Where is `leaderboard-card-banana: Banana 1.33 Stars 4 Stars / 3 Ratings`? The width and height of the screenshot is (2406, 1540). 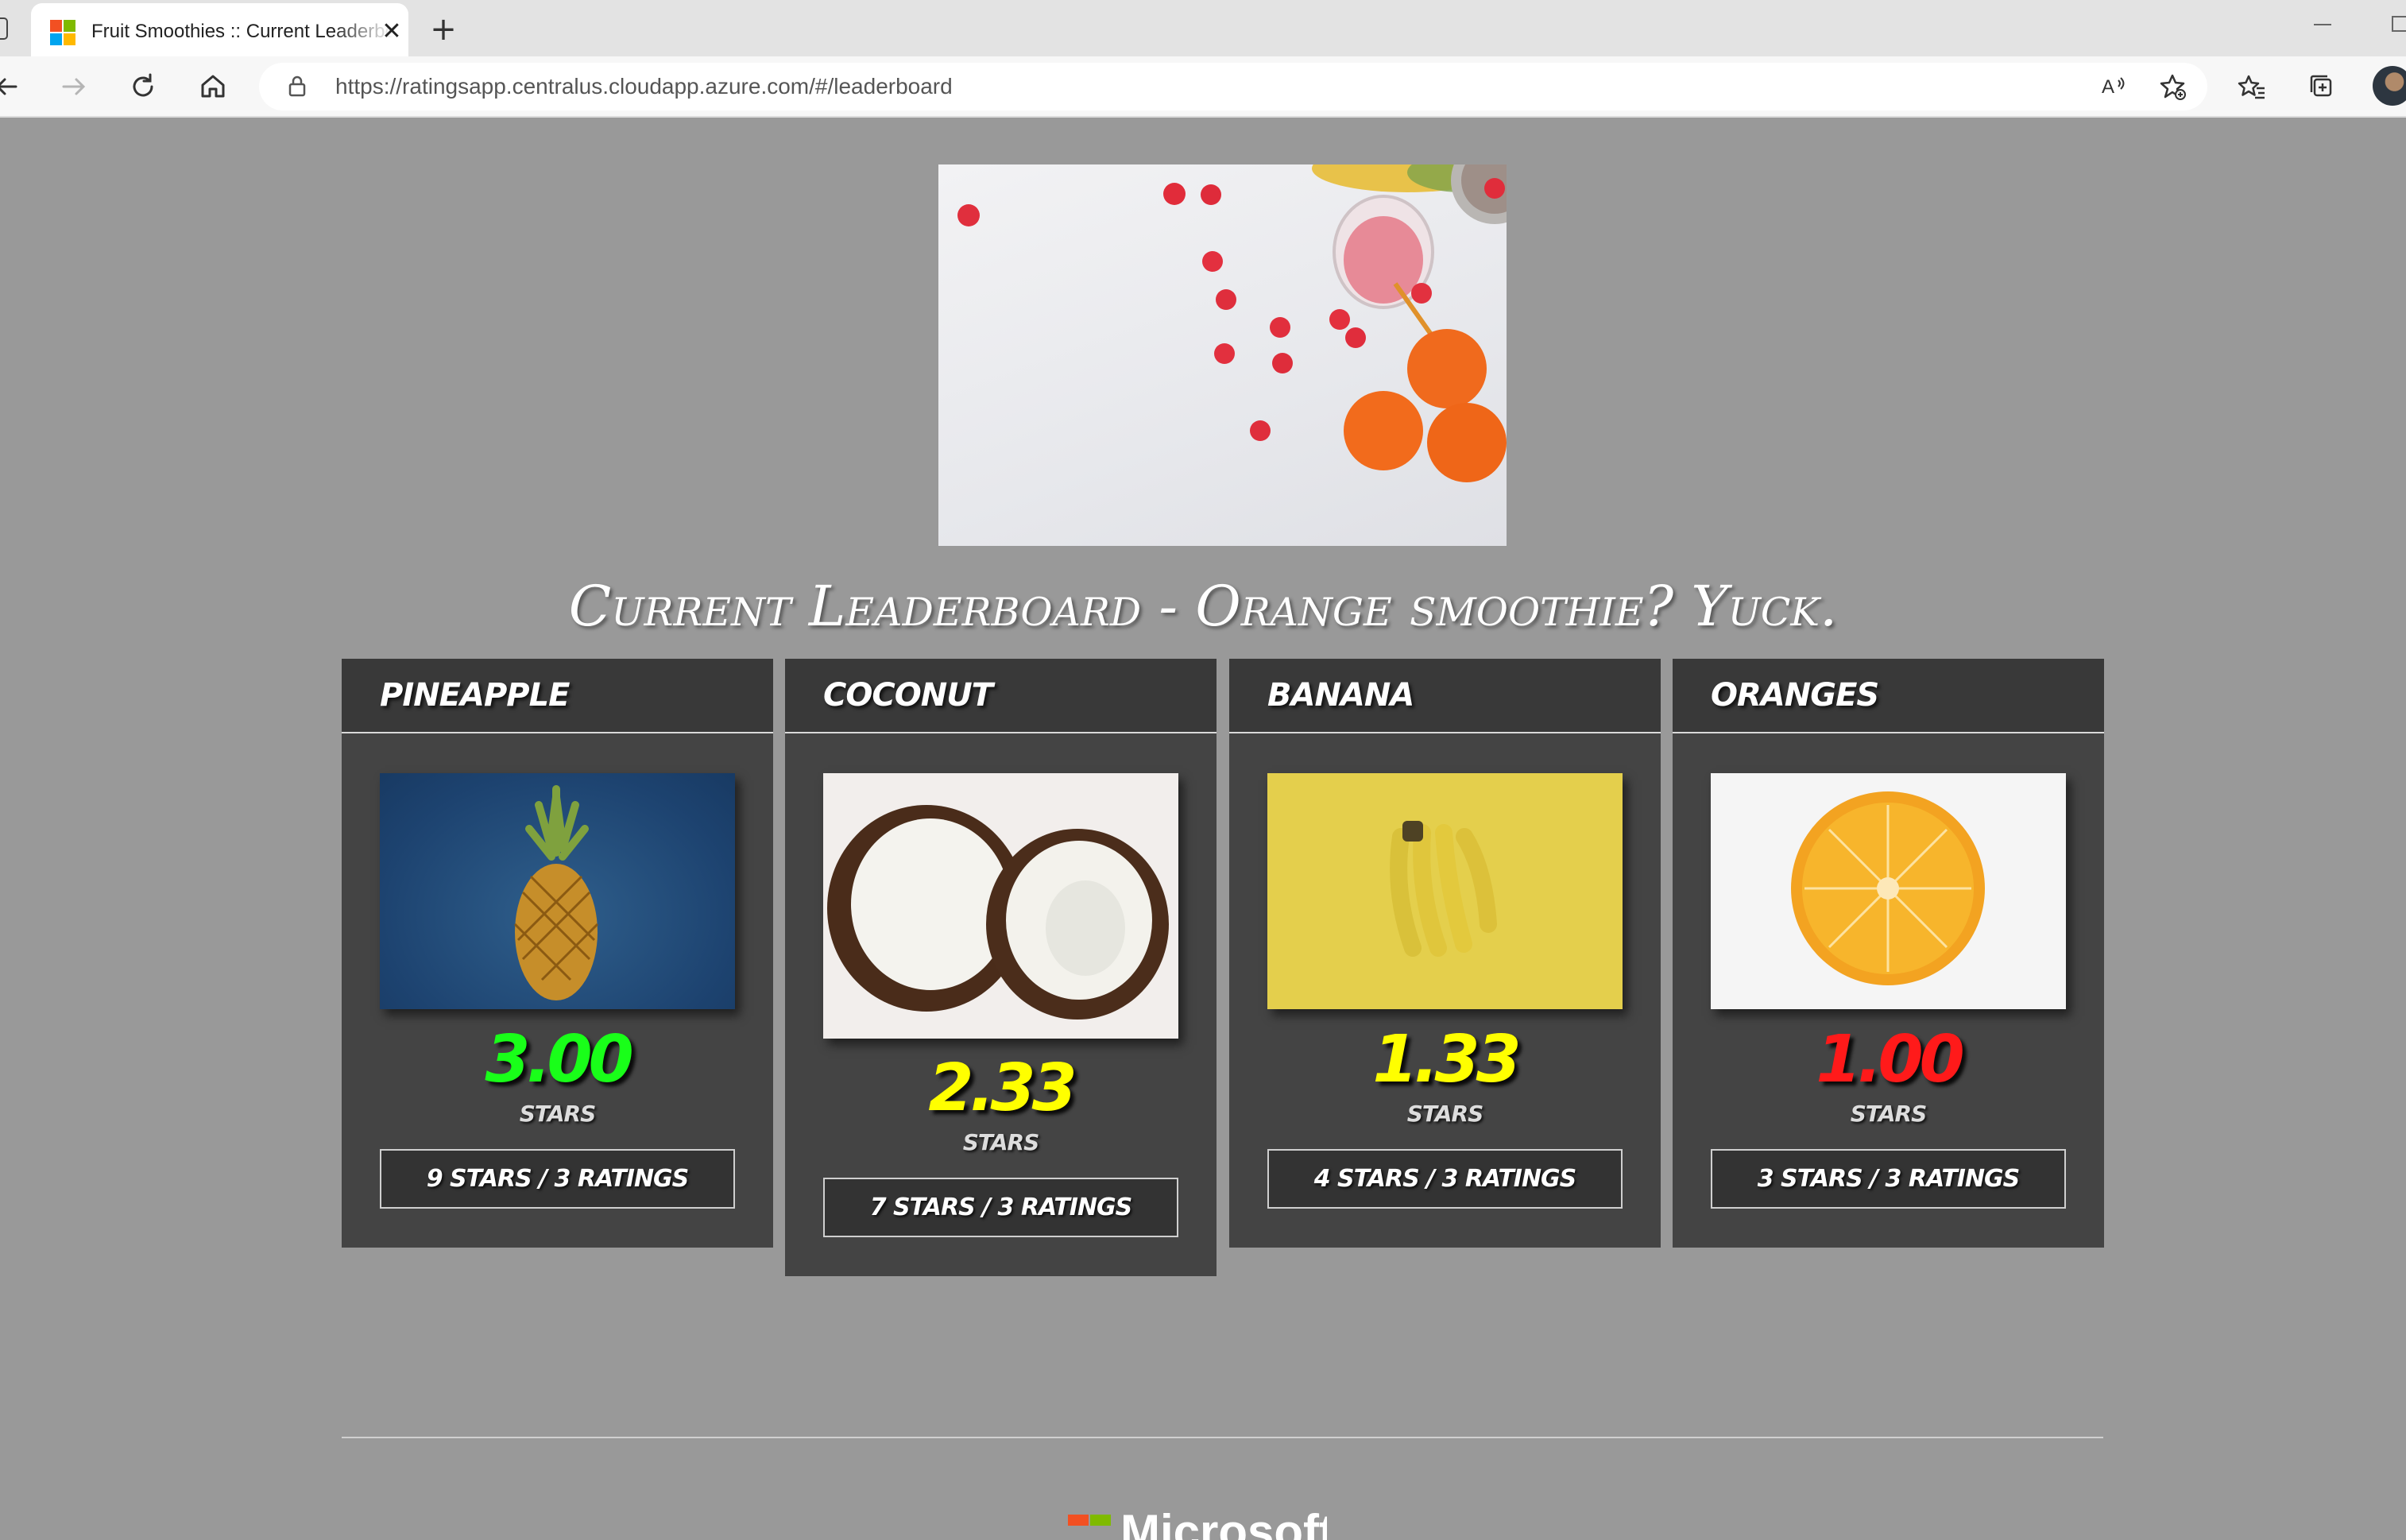
leaderboard-card-banana: Banana 1.33 Stars 4 Stars / 3 Ratings is located at coordinates (1445, 954).